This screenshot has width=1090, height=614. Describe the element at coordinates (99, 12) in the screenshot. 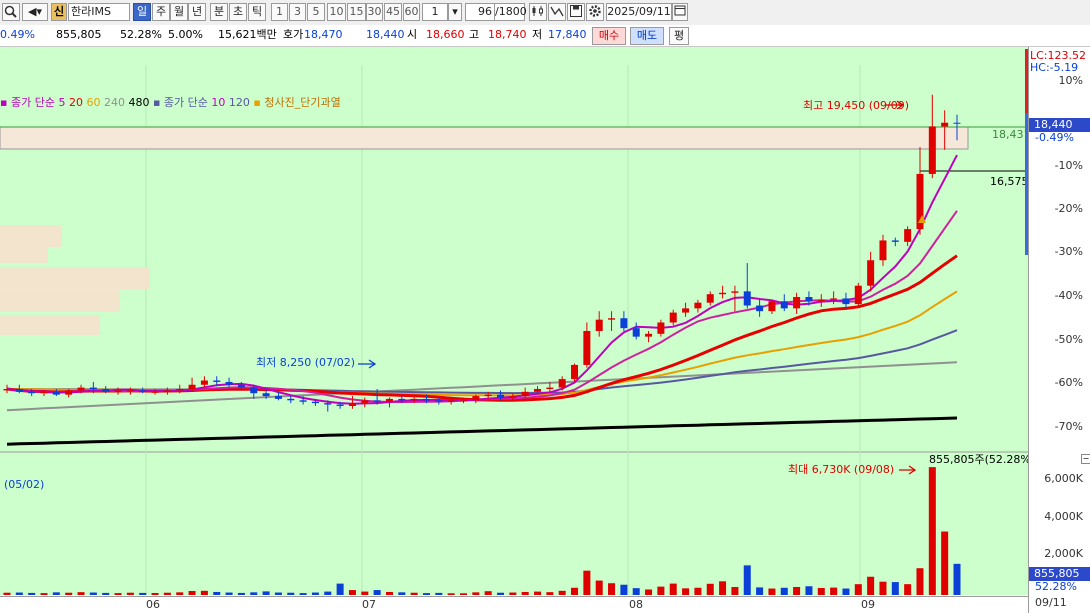

I see `stock-name-field: 한라IMS` at that location.